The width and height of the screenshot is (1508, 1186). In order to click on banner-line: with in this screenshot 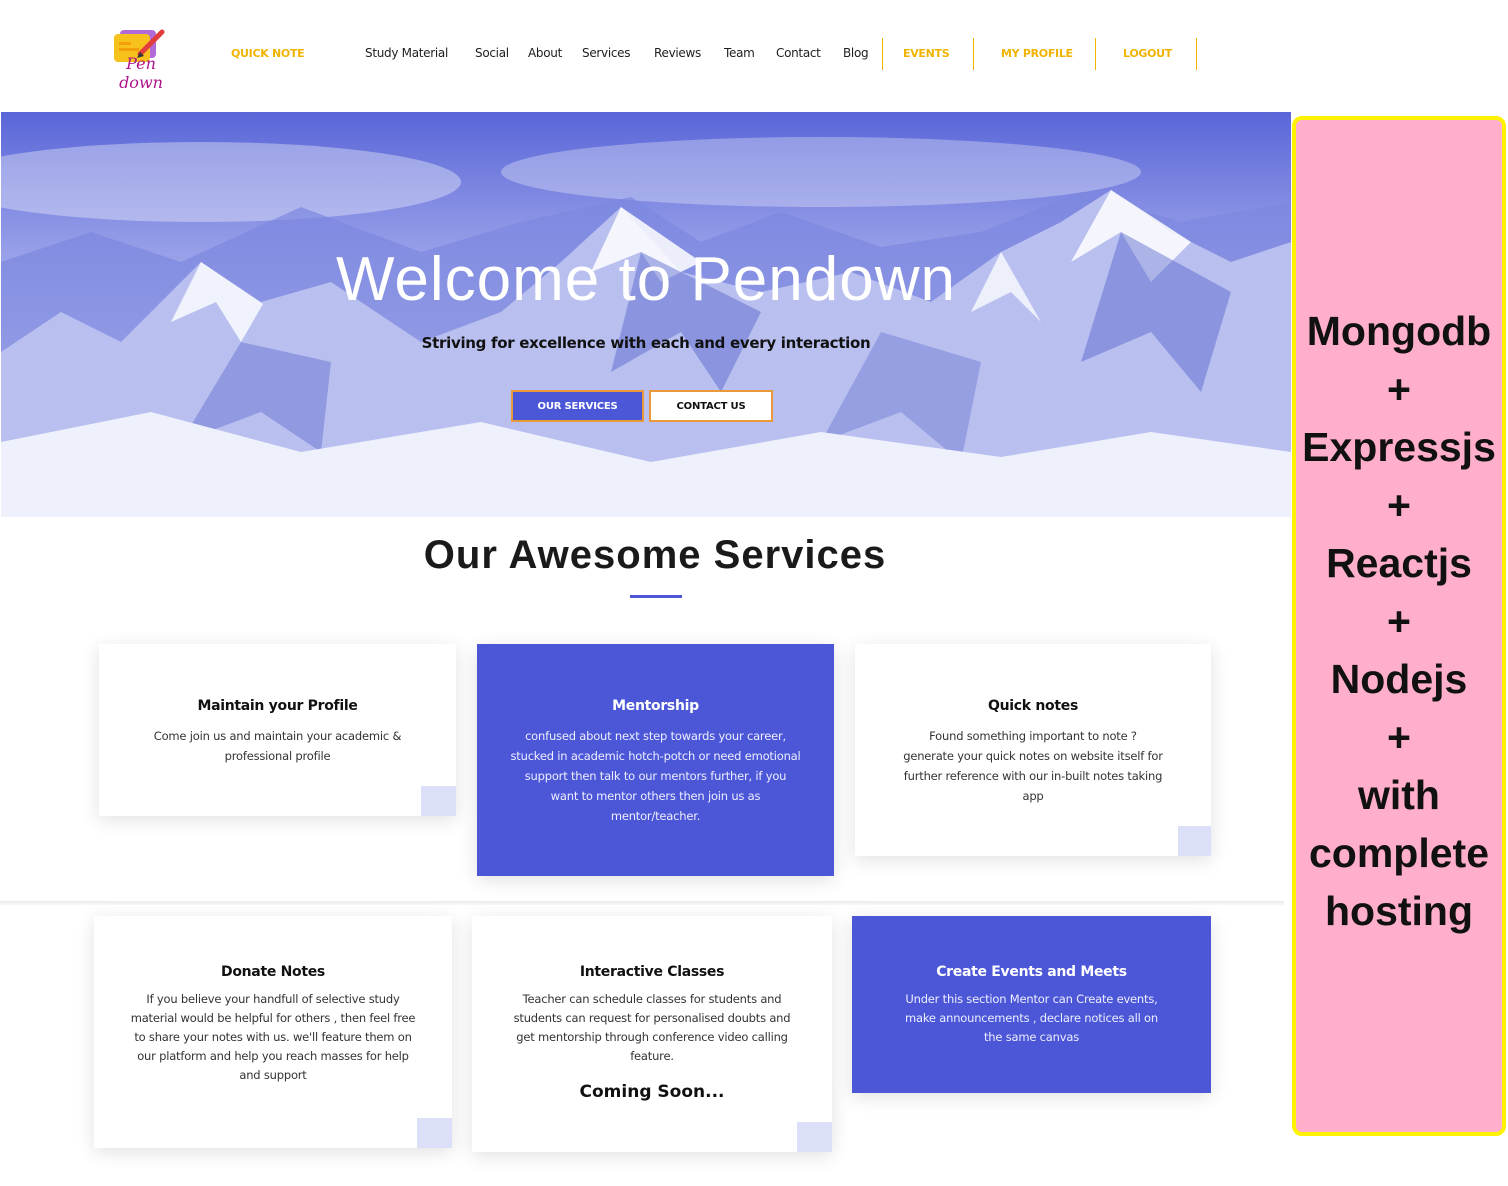, I will do `click(1399, 795)`.